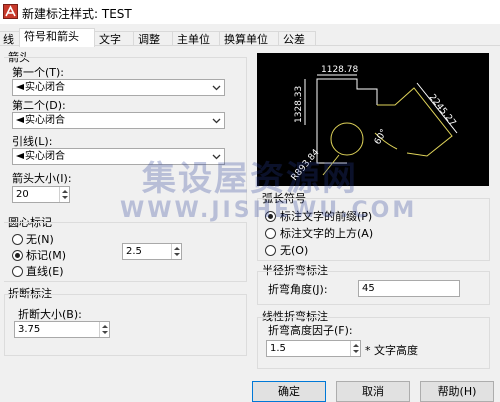 Image resolution: width=500 pixels, height=402 pixels. What do you see at coordinates (46, 255) in the screenshot?
I see `center-mark-mark-label: 标记(M)` at bounding box center [46, 255].